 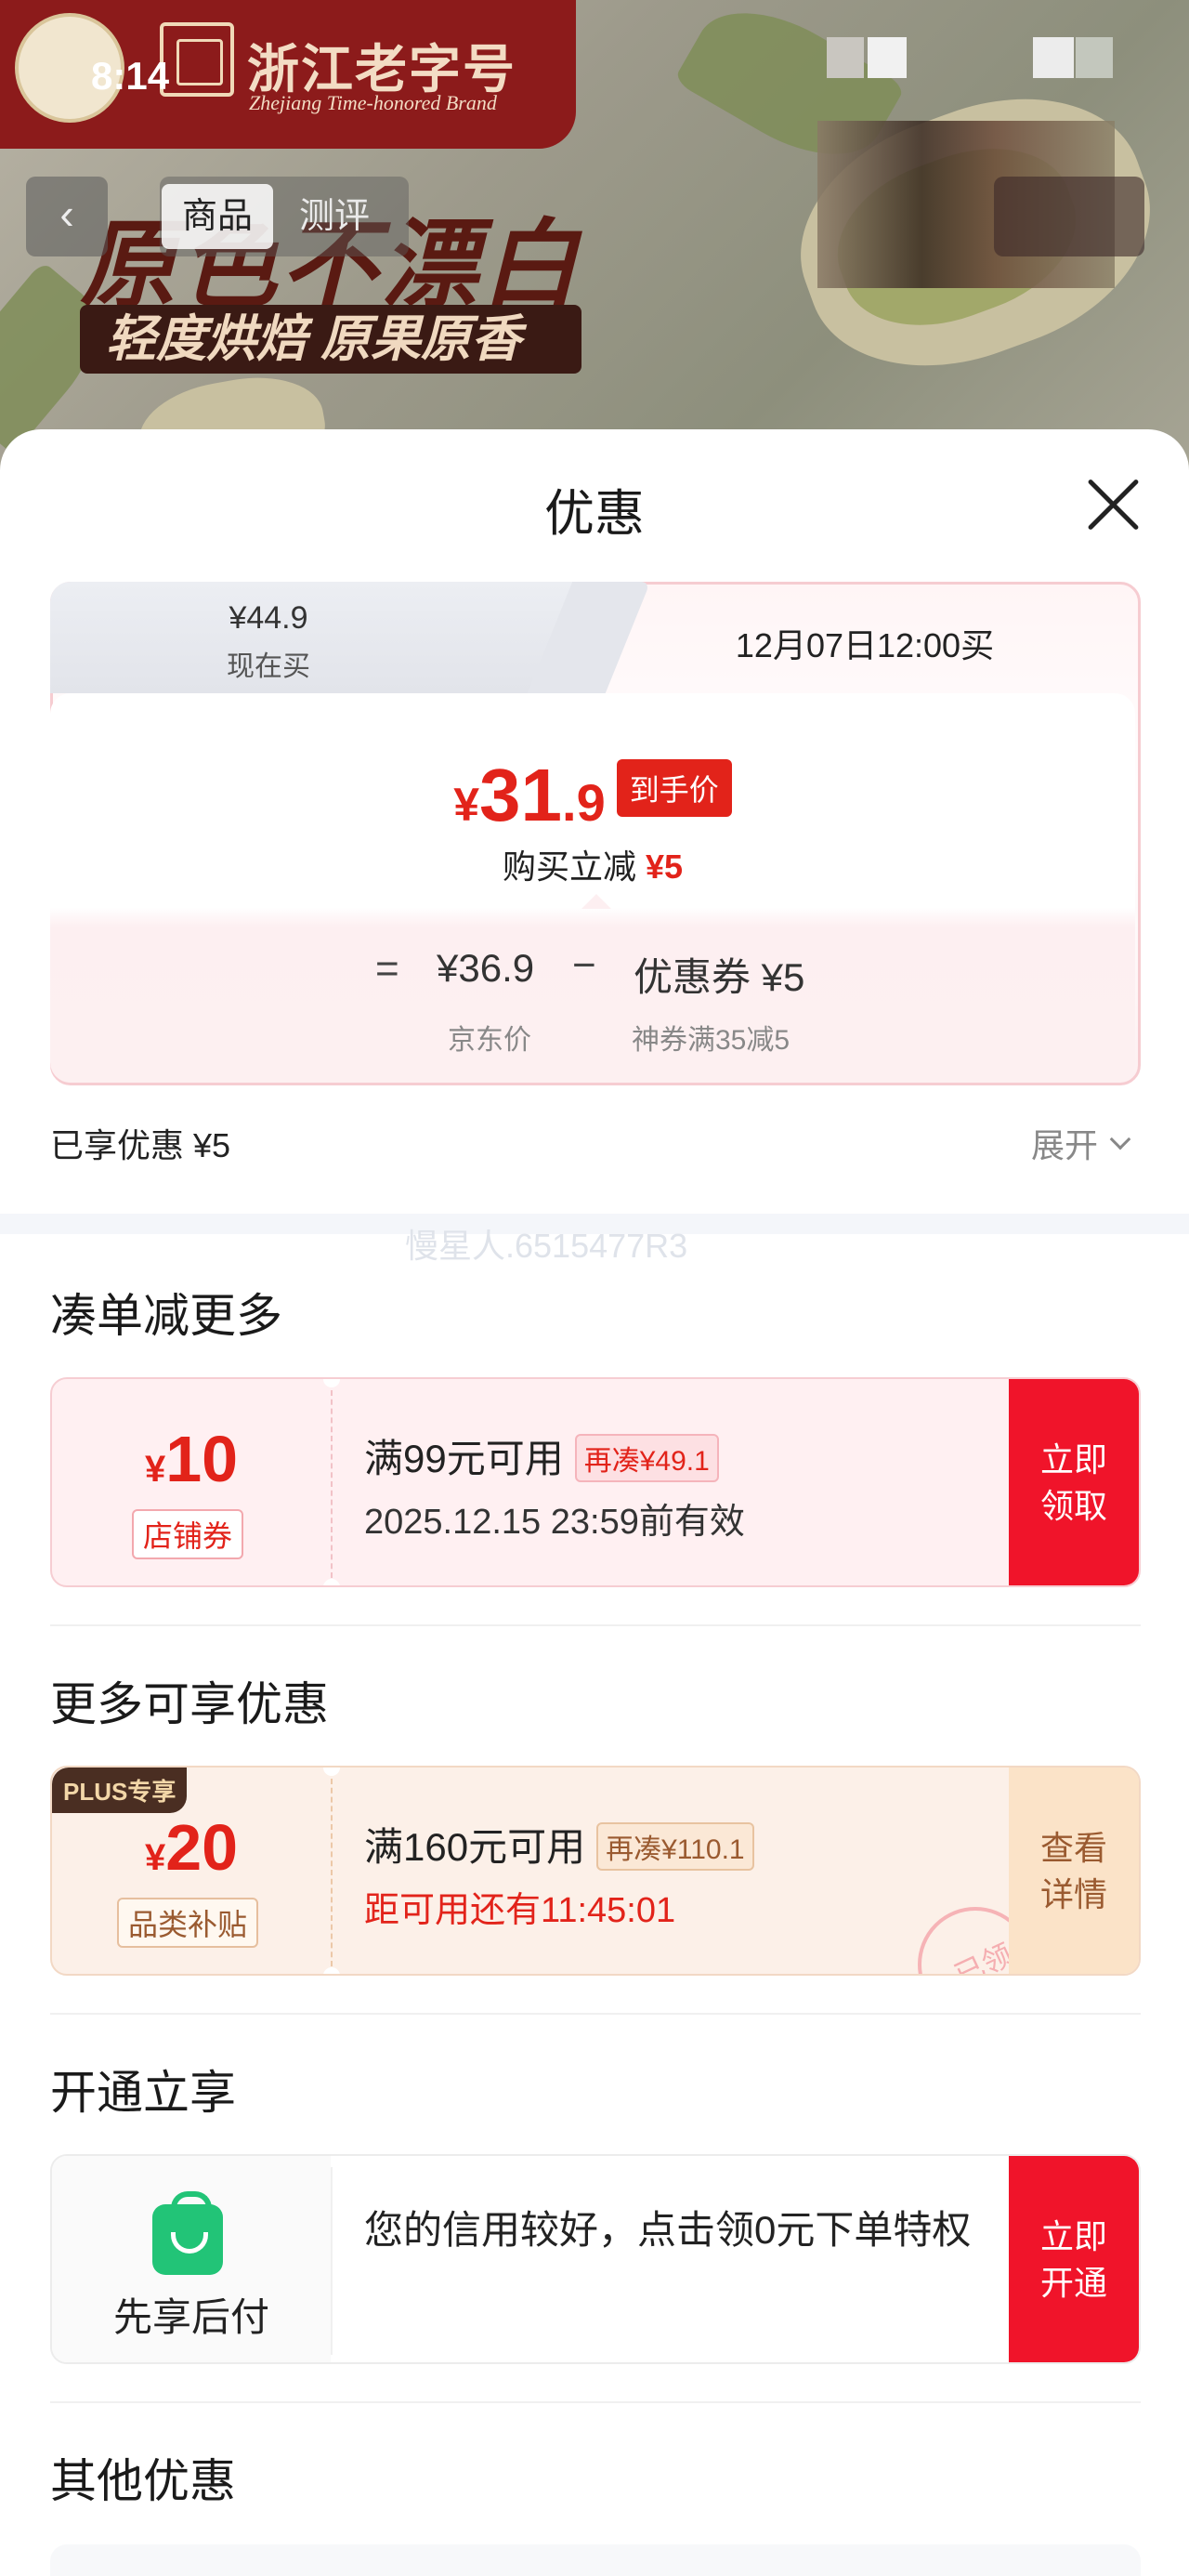 I want to click on minus-sign: −, so click(x=584, y=965).